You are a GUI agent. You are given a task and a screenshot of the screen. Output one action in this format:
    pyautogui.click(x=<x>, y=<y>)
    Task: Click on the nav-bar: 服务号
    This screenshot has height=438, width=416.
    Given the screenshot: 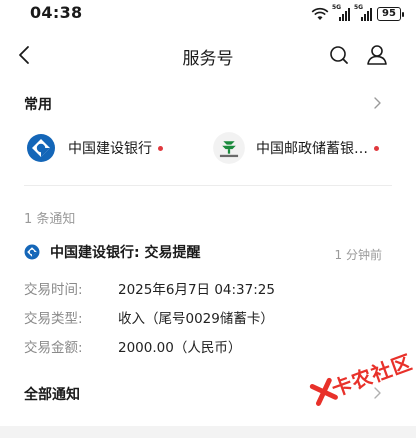 What is the action you would take?
    pyautogui.click(x=208, y=55)
    